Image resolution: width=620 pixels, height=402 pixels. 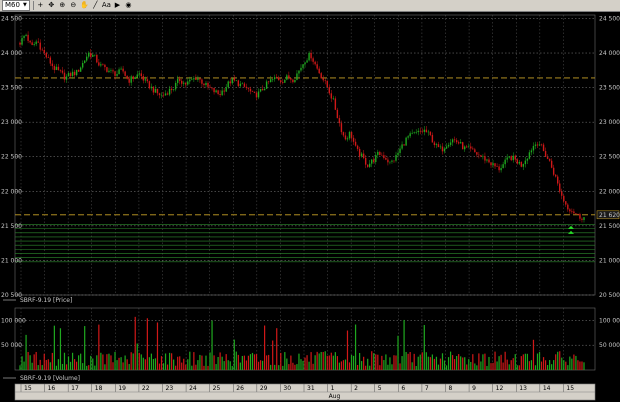 What do you see at coordinates (99, 388) in the screenshot?
I see `time-tick-label: 18` at bounding box center [99, 388].